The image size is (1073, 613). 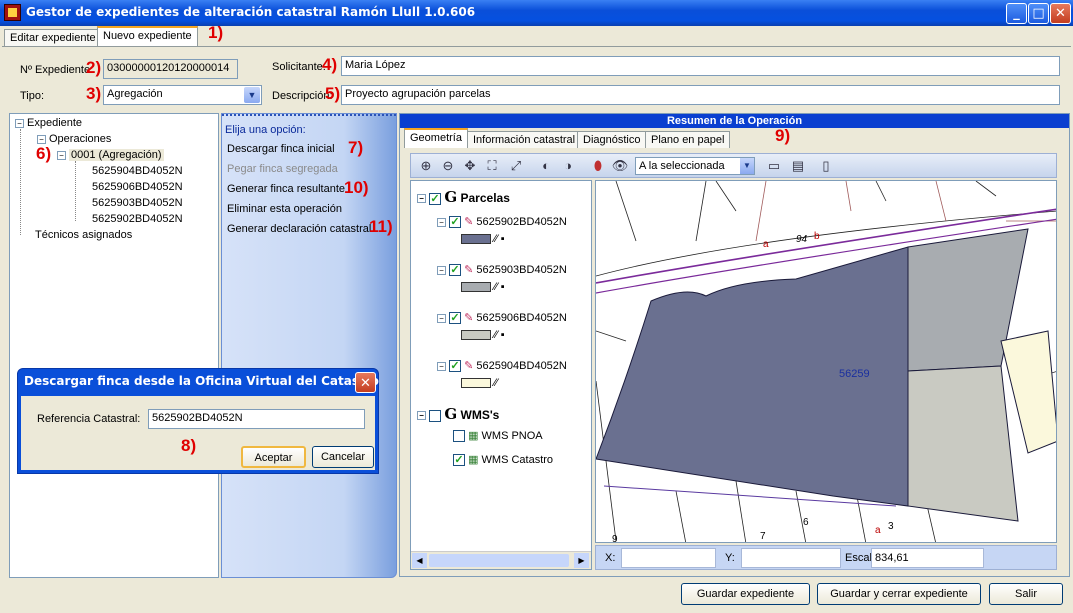 What do you see at coordinates (436, 138) in the screenshot?
I see `tab-geometria: Geometría` at bounding box center [436, 138].